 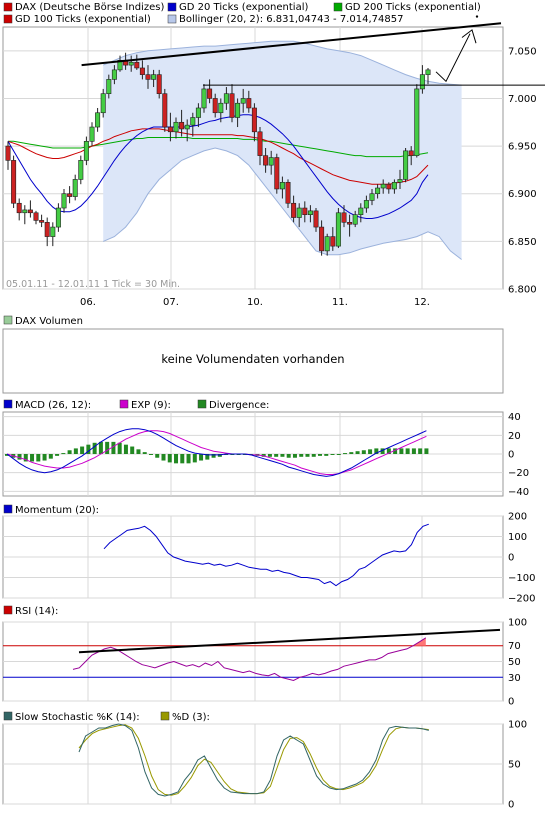 What do you see at coordinates (8, 320) in the screenshot?
I see `legend-swatch-volume` at bounding box center [8, 320].